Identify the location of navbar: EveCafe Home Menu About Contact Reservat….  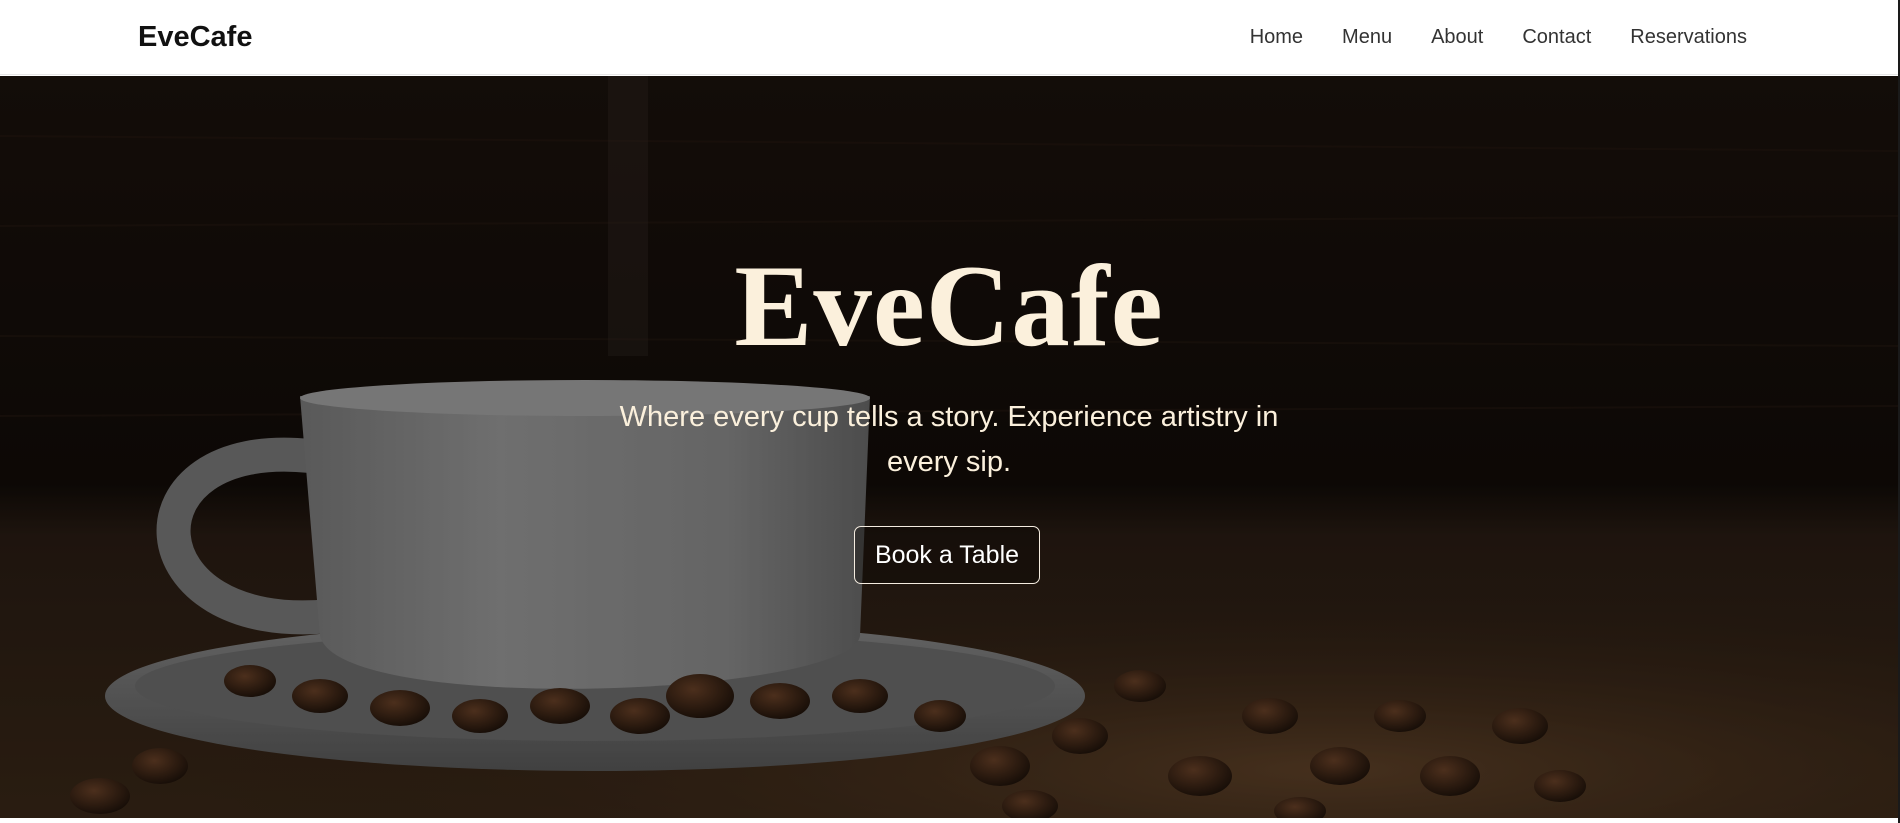
(949, 37).